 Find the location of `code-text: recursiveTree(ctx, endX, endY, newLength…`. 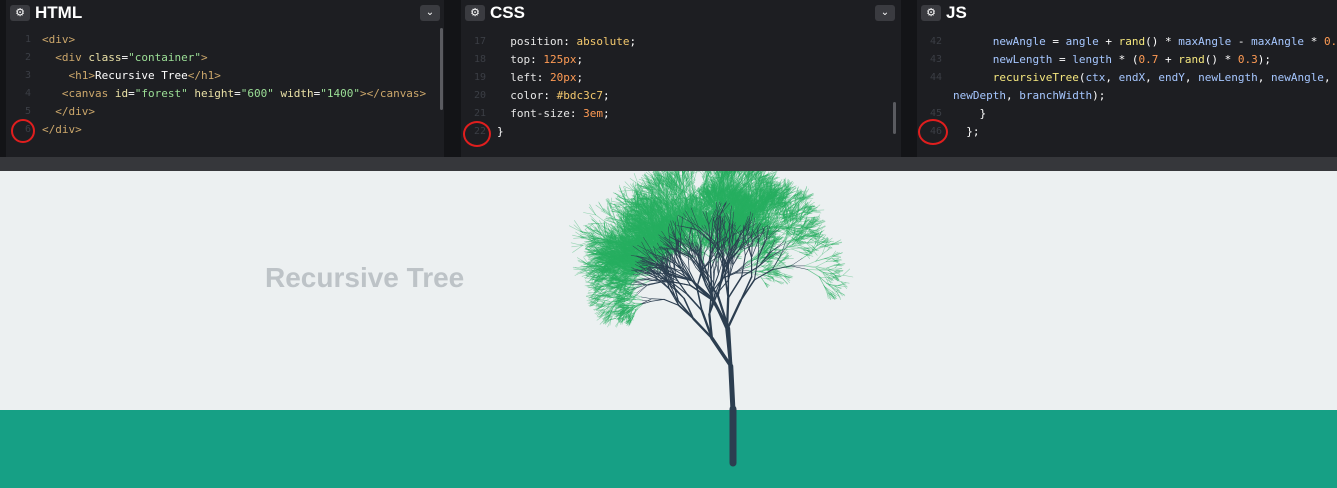

code-text: recursiveTree(ctx, endX, endY, newLength… is located at coordinates (1142, 78).